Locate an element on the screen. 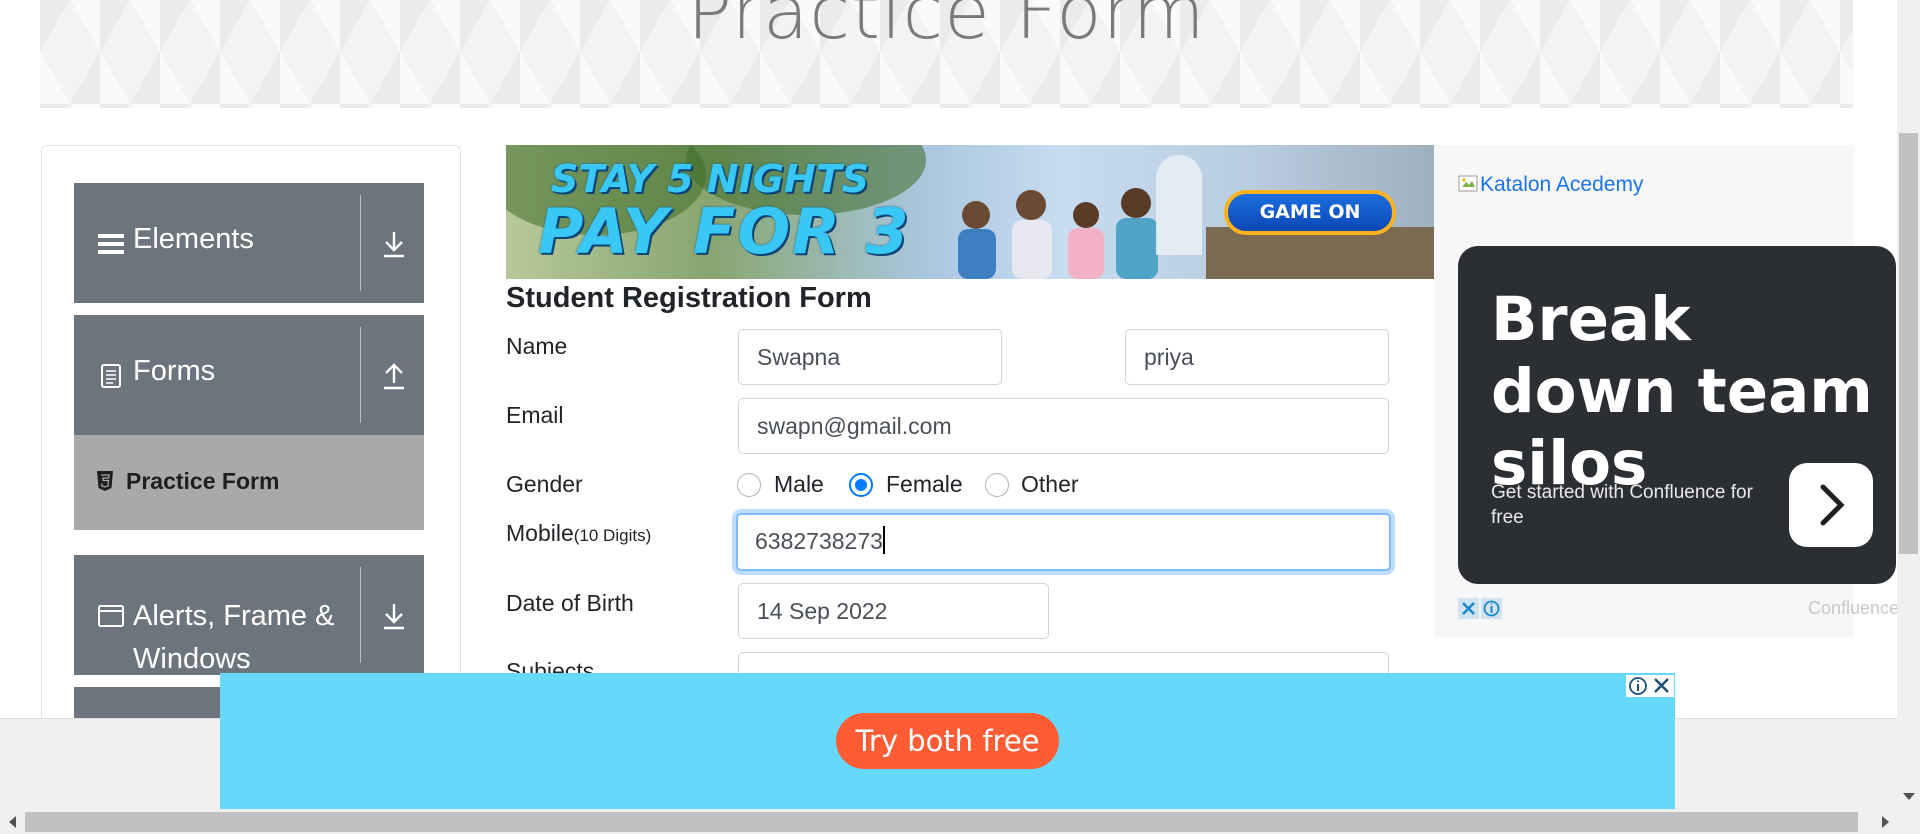 Image resolution: width=1920 pixels, height=834 pixels. gender-other-label: Other is located at coordinates (1050, 484).